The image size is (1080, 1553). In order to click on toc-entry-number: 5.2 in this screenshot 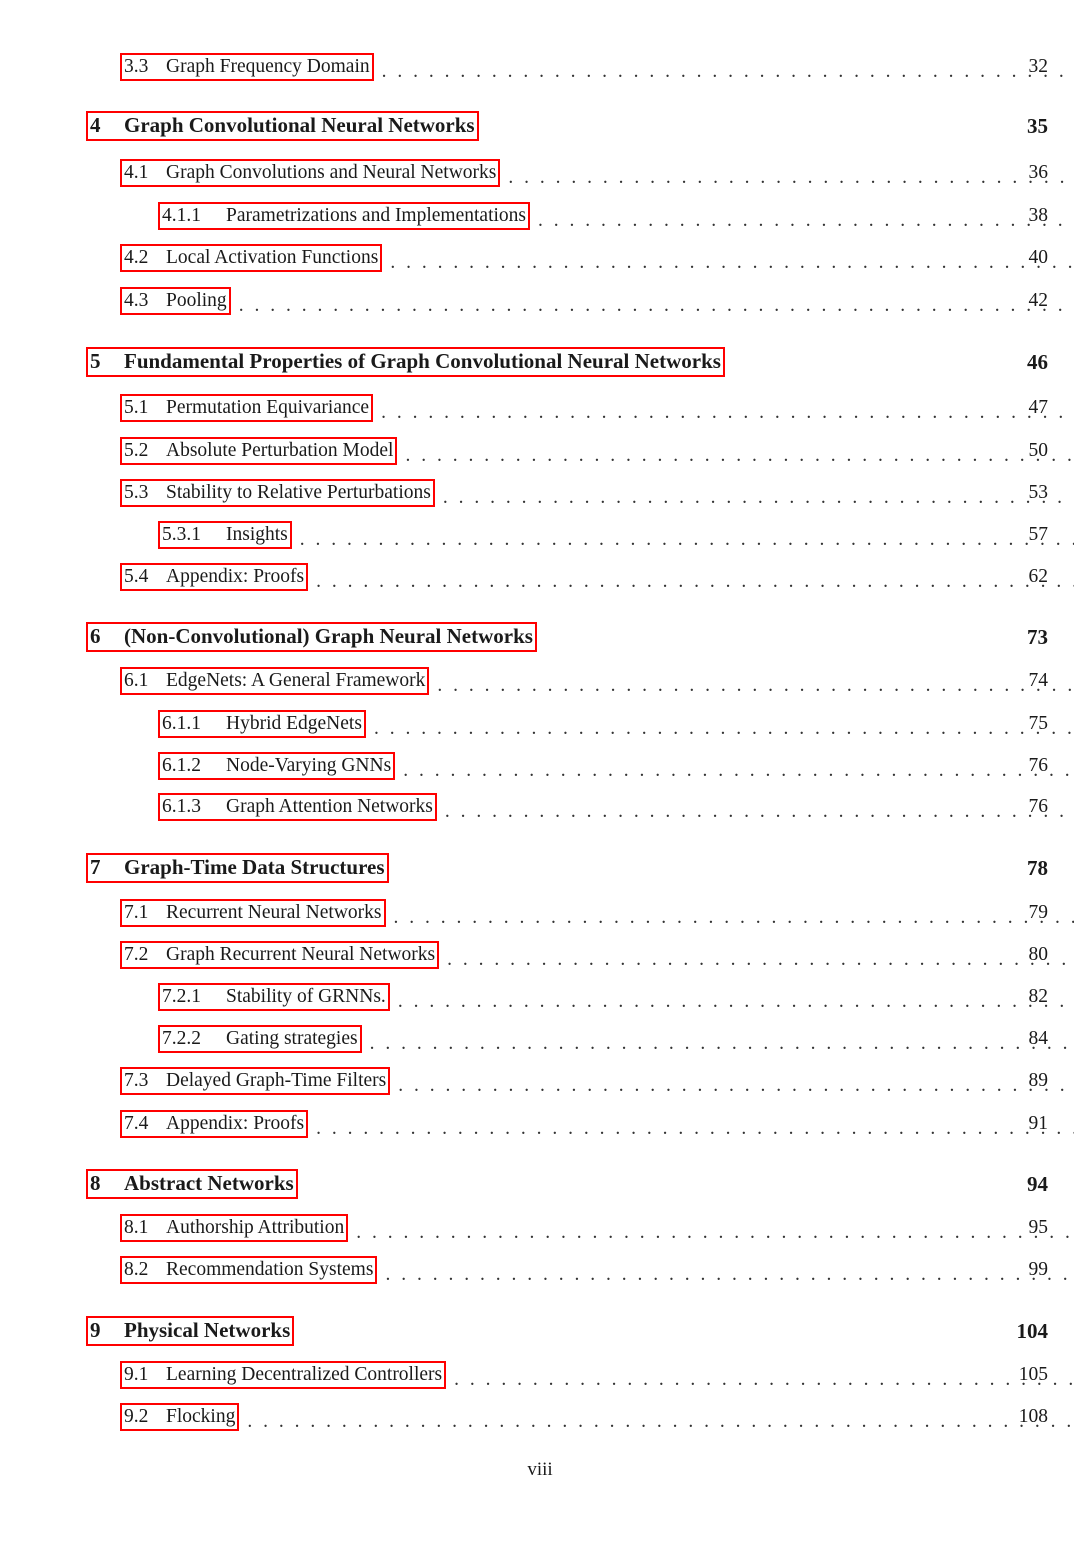, I will do `click(136, 450)`.